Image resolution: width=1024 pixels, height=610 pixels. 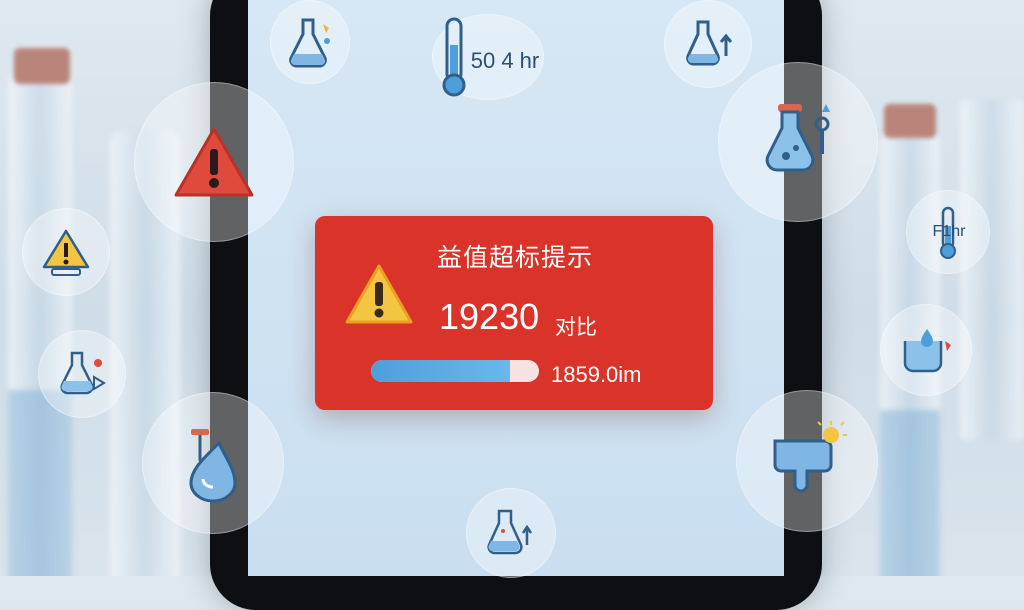 I want to click on warning-sign-bubble, so click(x=66, y=252).